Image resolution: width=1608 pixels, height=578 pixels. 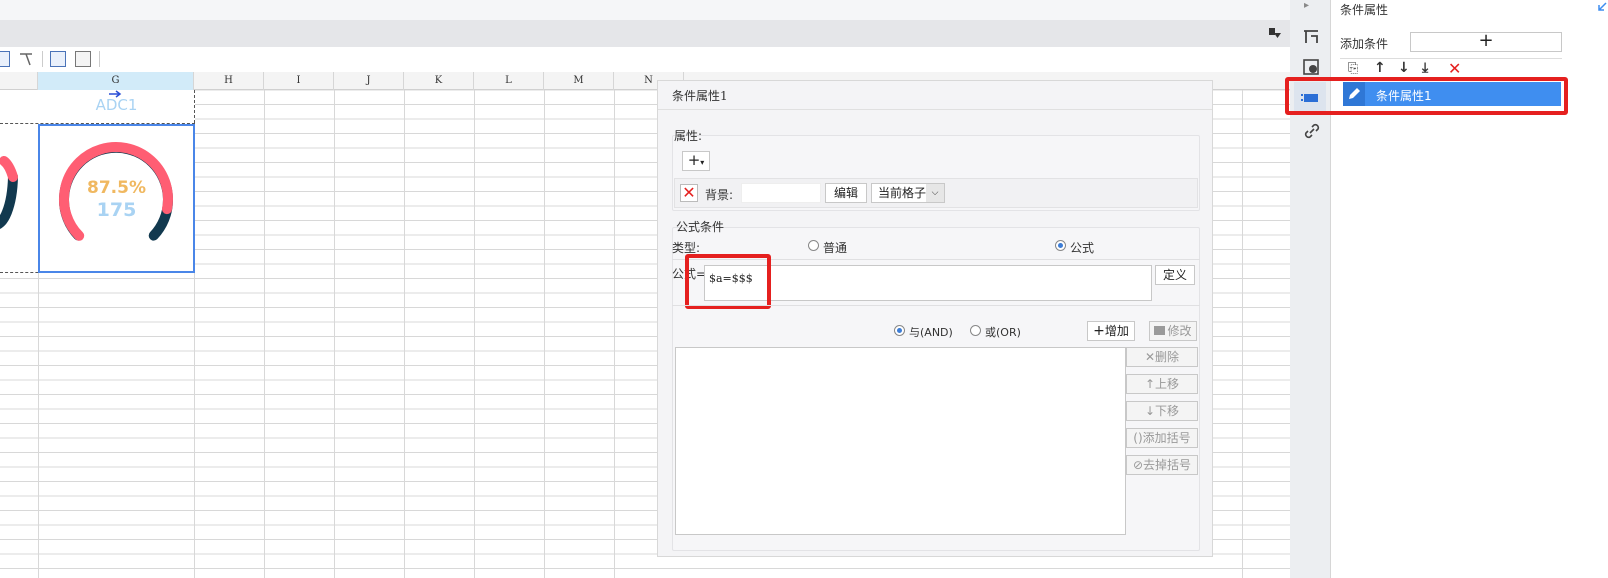 I want to click on move-up-label: 上移, so click(x=1167, y=384).